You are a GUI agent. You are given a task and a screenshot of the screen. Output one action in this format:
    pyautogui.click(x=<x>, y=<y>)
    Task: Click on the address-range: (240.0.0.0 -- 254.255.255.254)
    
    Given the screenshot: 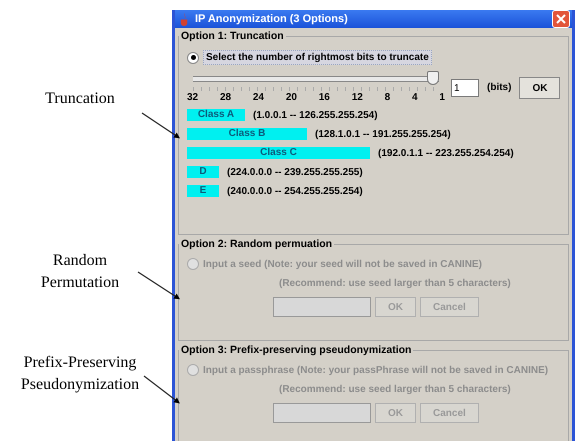 What is the action you would take?
    pyautogui.click(x=295, y=191)
    